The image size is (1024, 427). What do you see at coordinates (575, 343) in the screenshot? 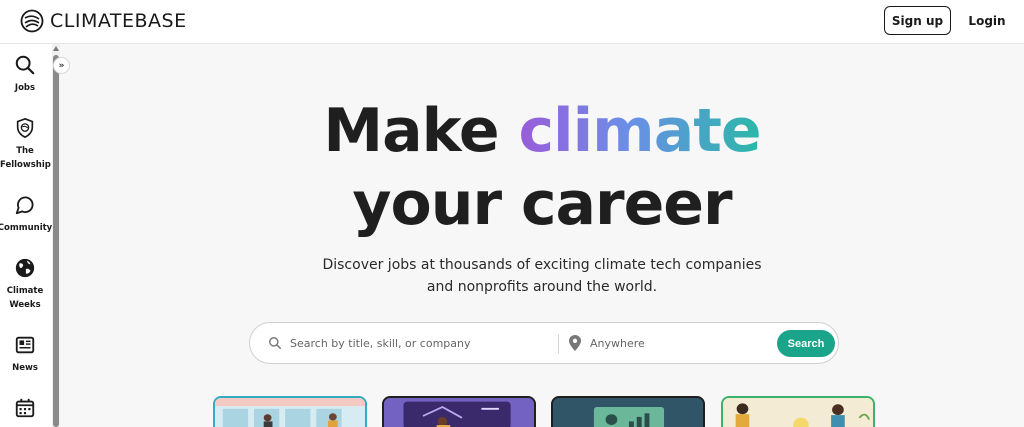
I see `location-pin-icon` at bounding box center [575, 343].